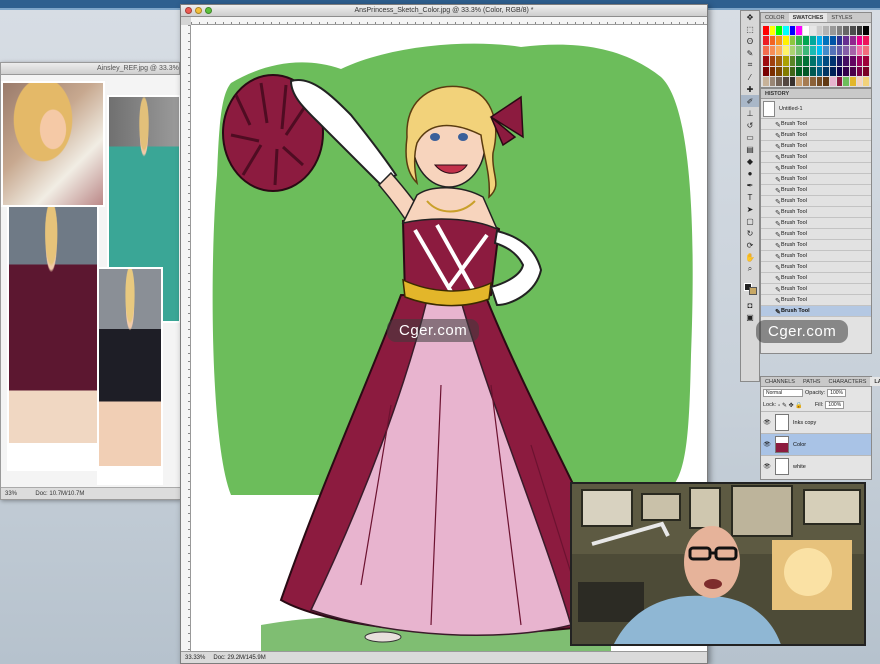  I want to click on foreground-background-swatch, so click(750, 287).